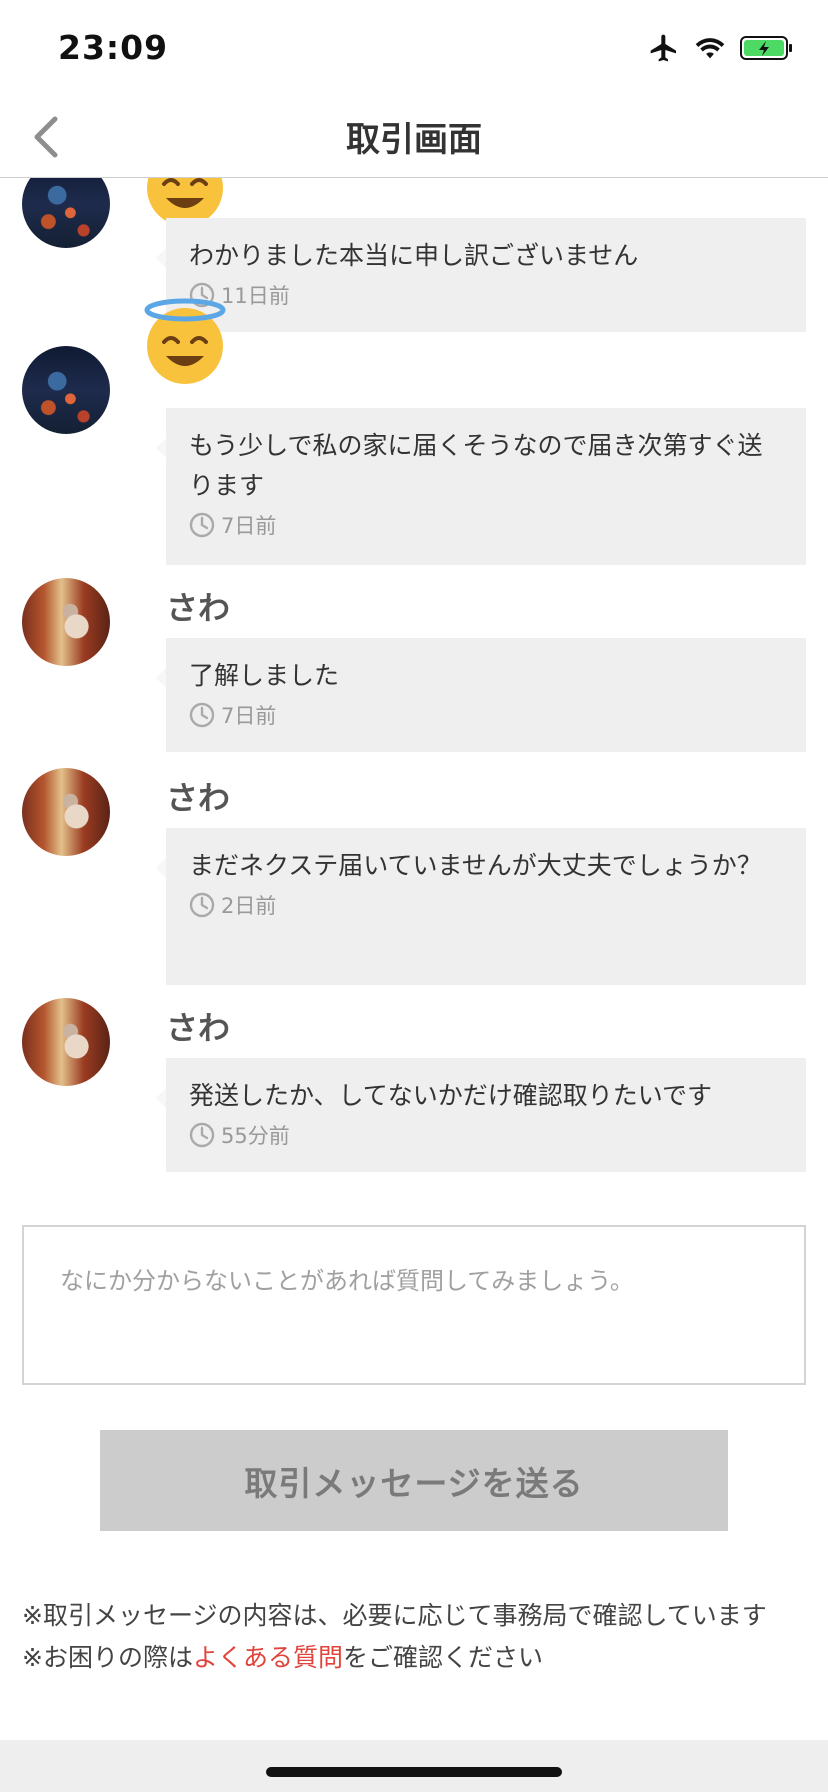 Image resolution: width=828 pixels, height=1792 pixels. Describe the element at coordinates (481, 275) in the screenshot. I see `message-bubble: わかりました本当に申し訳ございません 11日前` at that location.